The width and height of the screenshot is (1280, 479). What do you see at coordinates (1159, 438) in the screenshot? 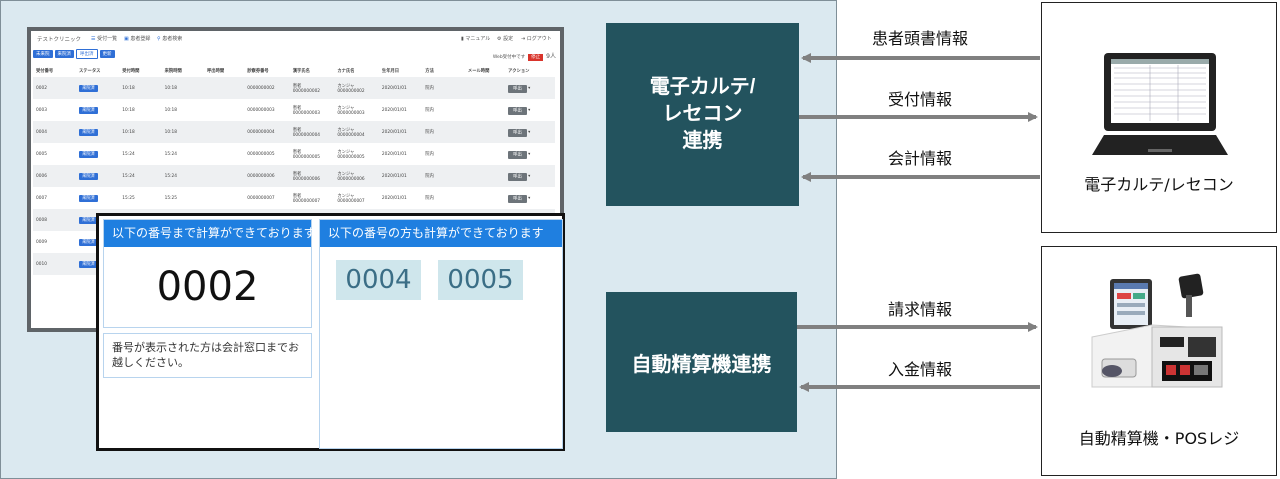
I see `payment-machine-label: 自動精算機・POSレジ` at bounding box center [1159, 438].